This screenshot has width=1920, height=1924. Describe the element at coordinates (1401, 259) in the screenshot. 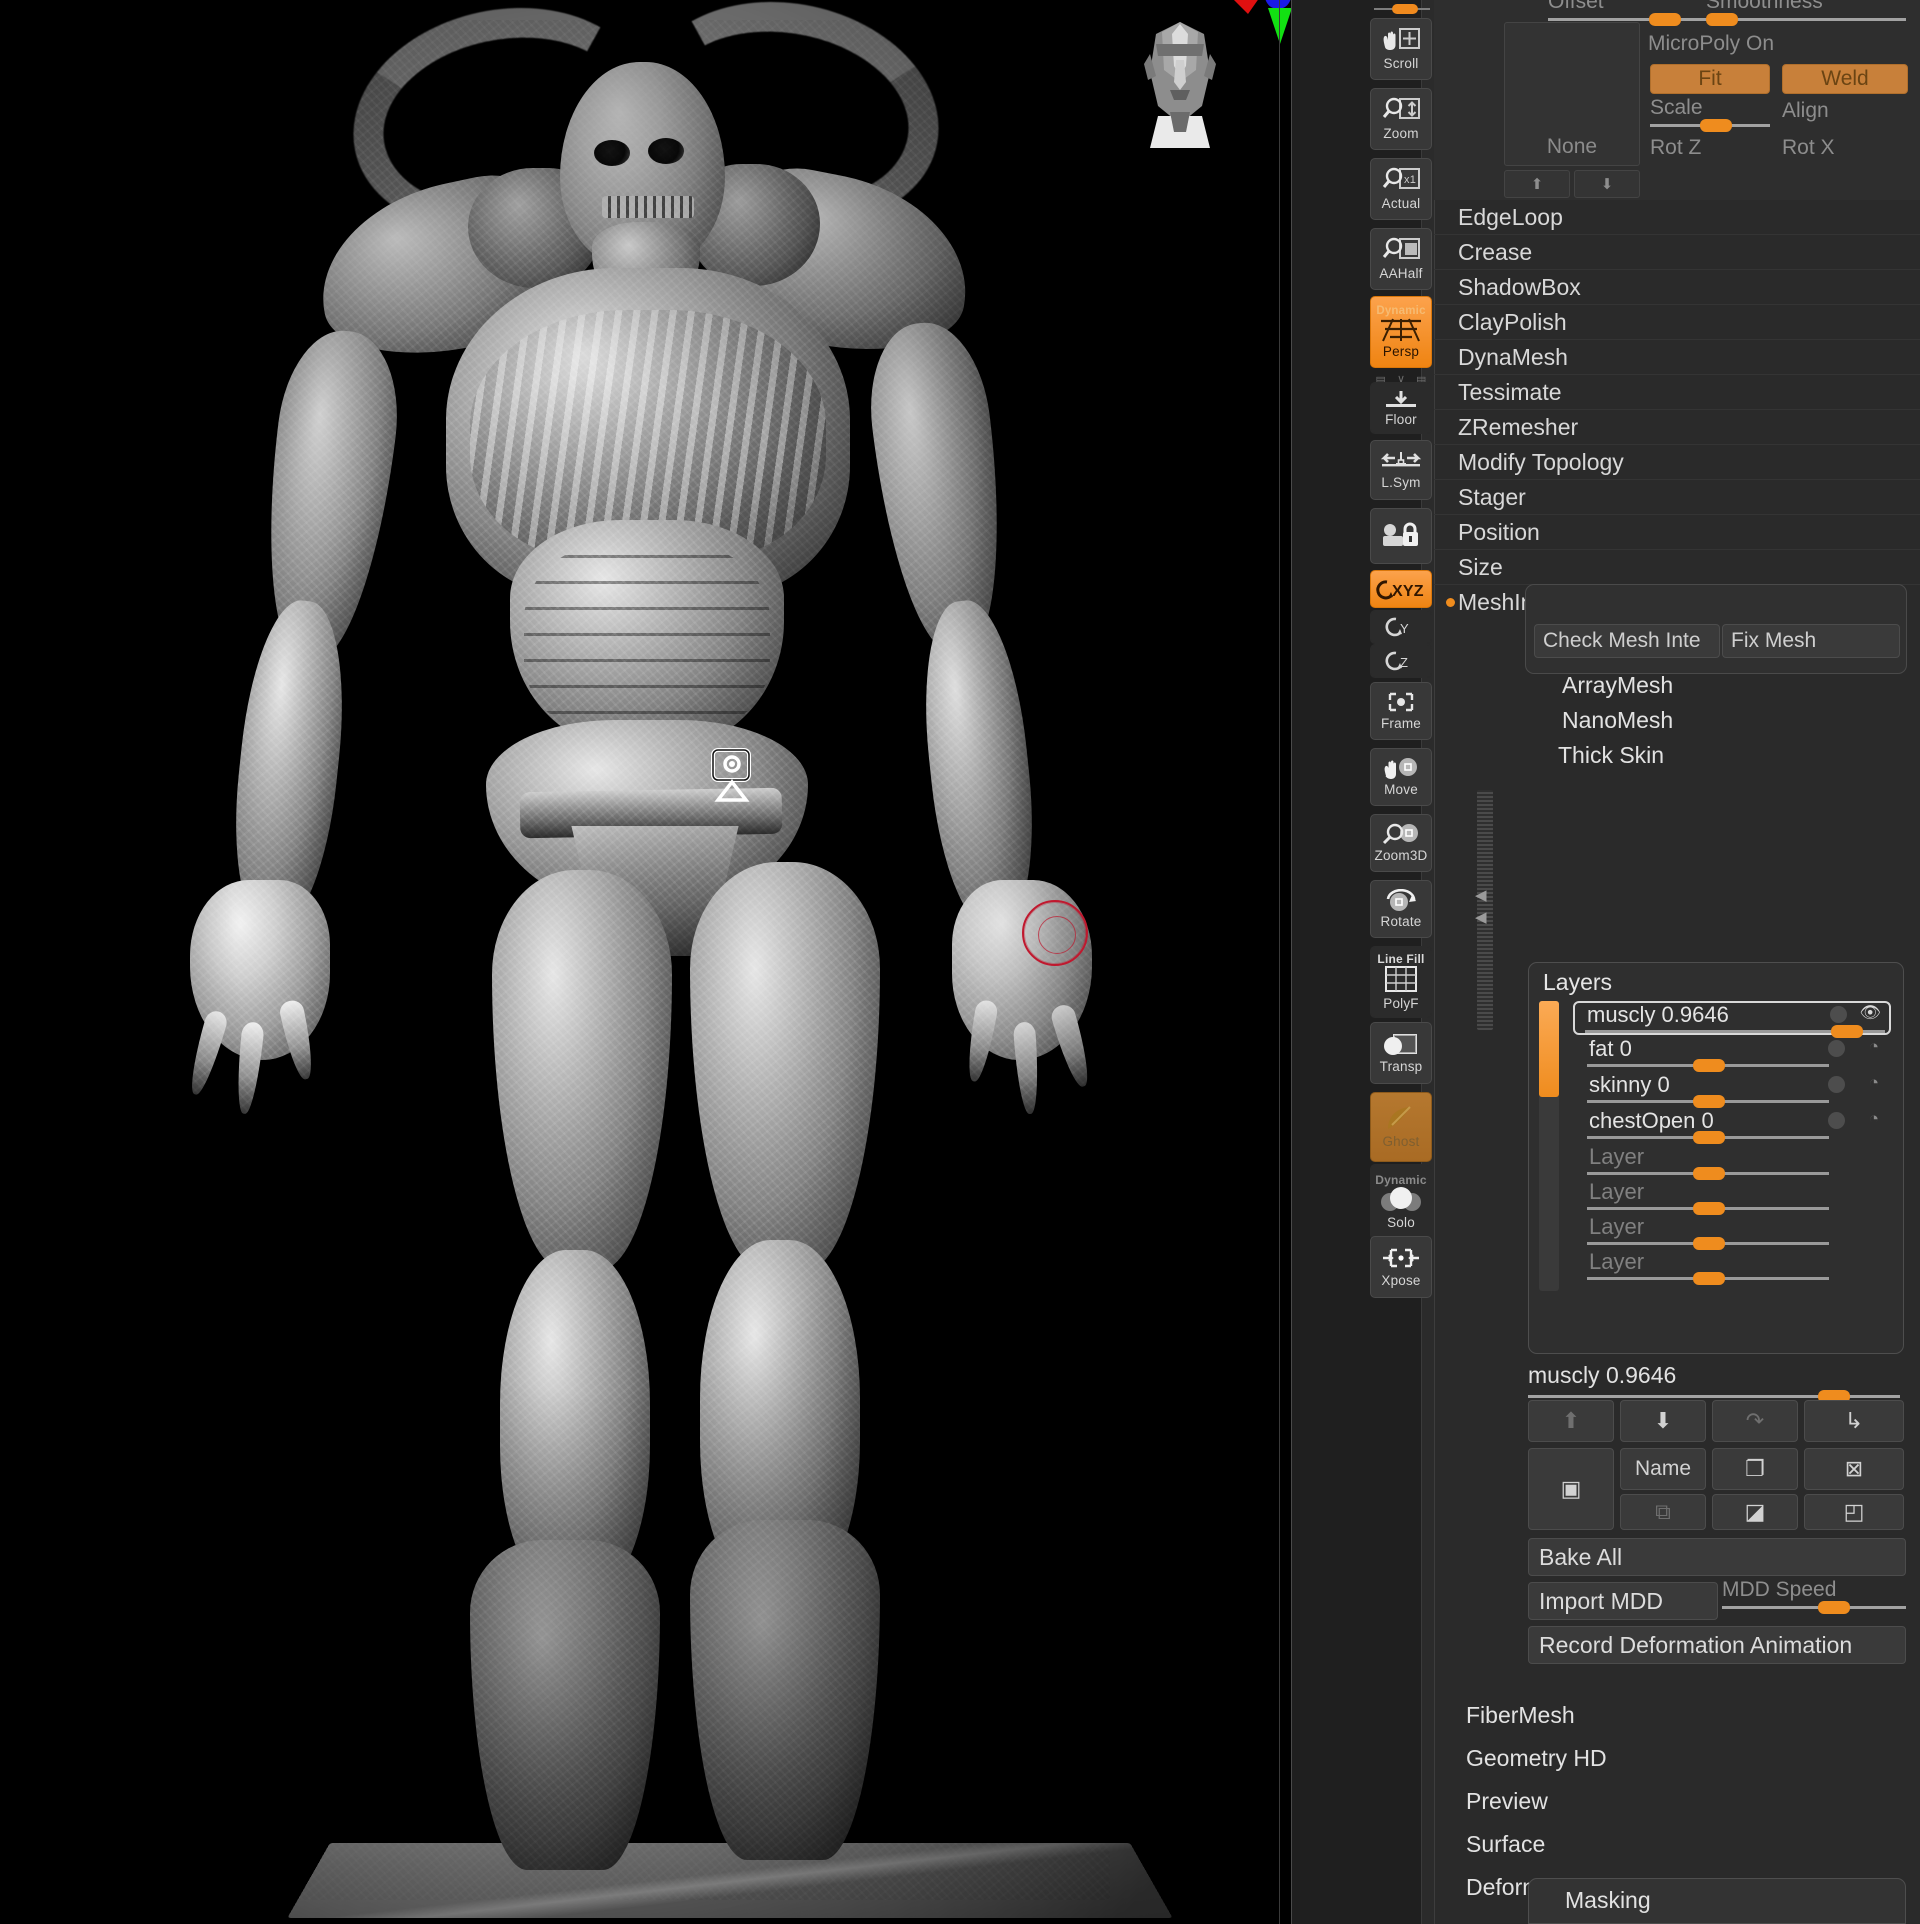

I see `aahalf-button: AAHalf` at that location.